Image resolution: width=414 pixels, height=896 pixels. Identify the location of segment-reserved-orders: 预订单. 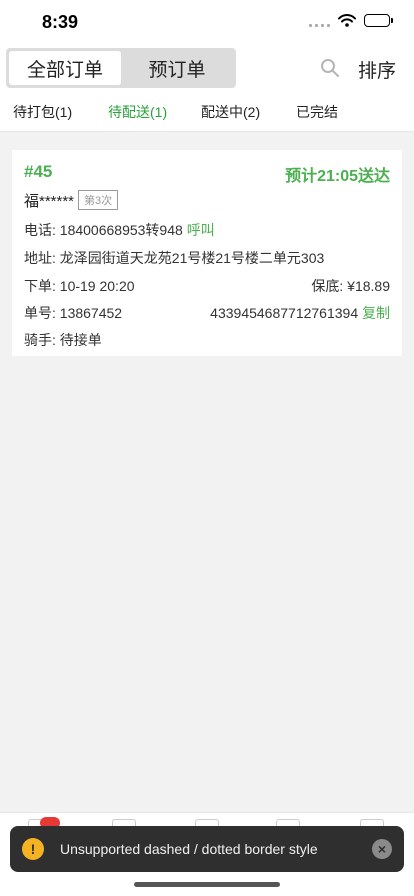
(177, 68).